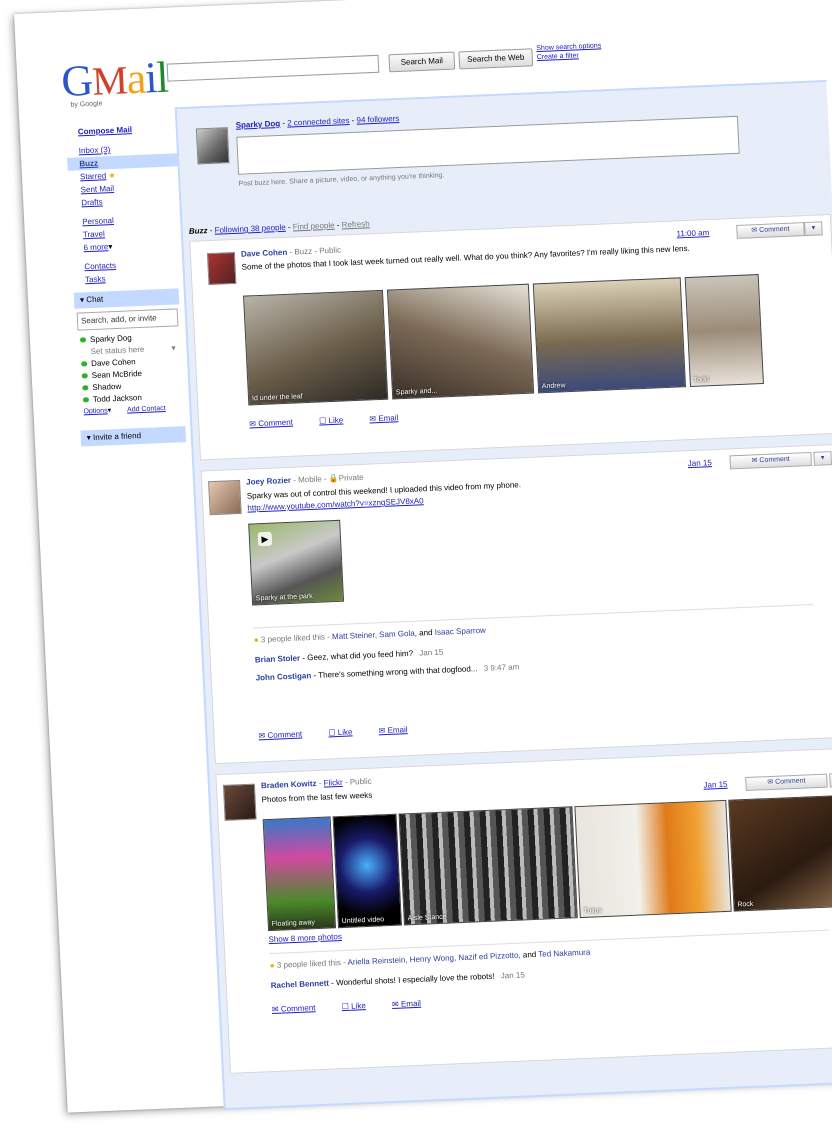 This screenshot has width=832, height=1124. I want to click on star-icon: ★, so click(112, 175).